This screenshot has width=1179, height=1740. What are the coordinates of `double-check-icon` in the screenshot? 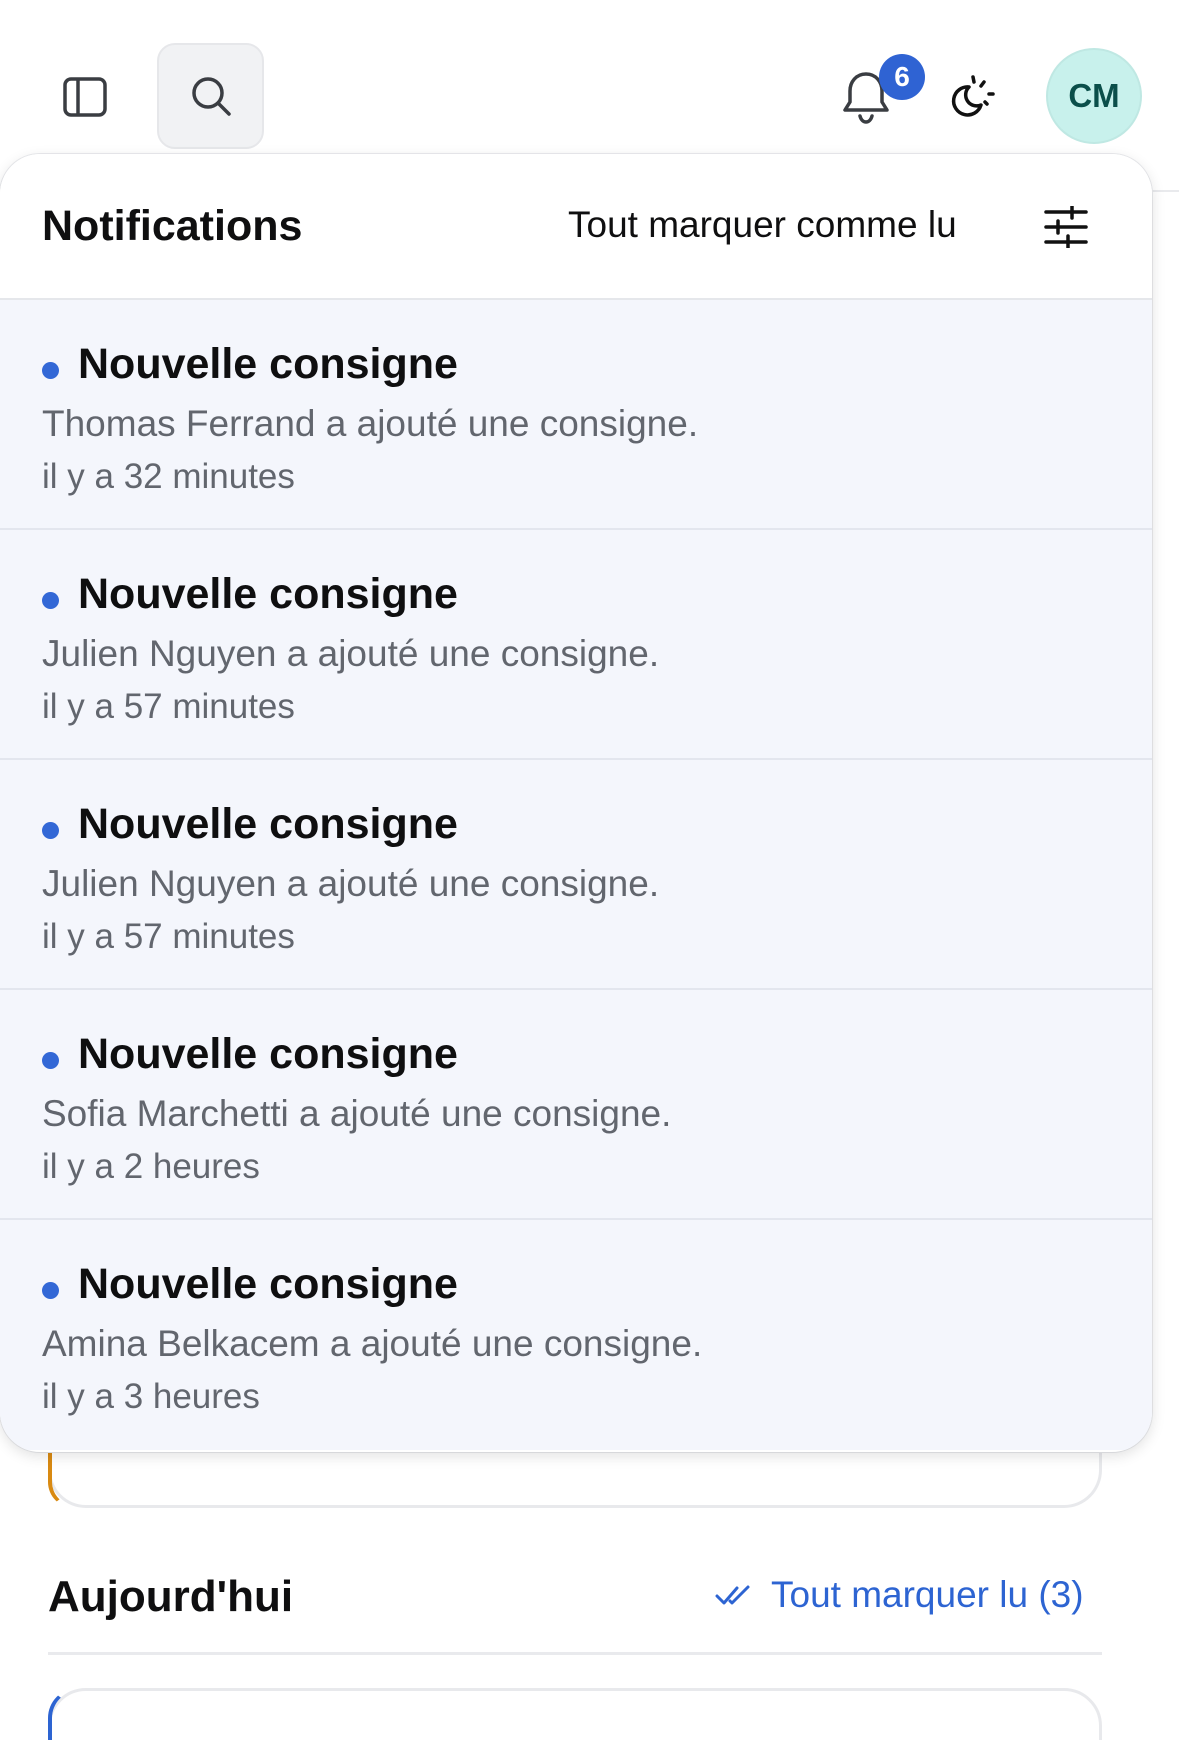 It's located at (732, 1595).